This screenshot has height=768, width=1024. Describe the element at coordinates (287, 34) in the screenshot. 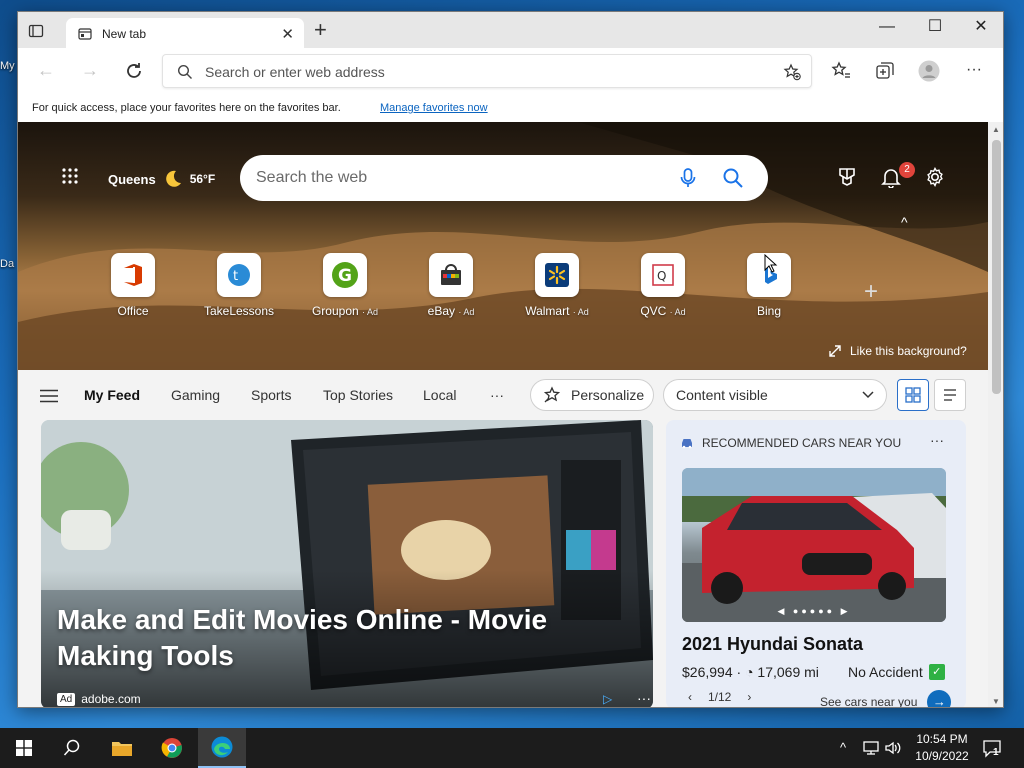

I see `tab-close-icon: ✕` at that location.